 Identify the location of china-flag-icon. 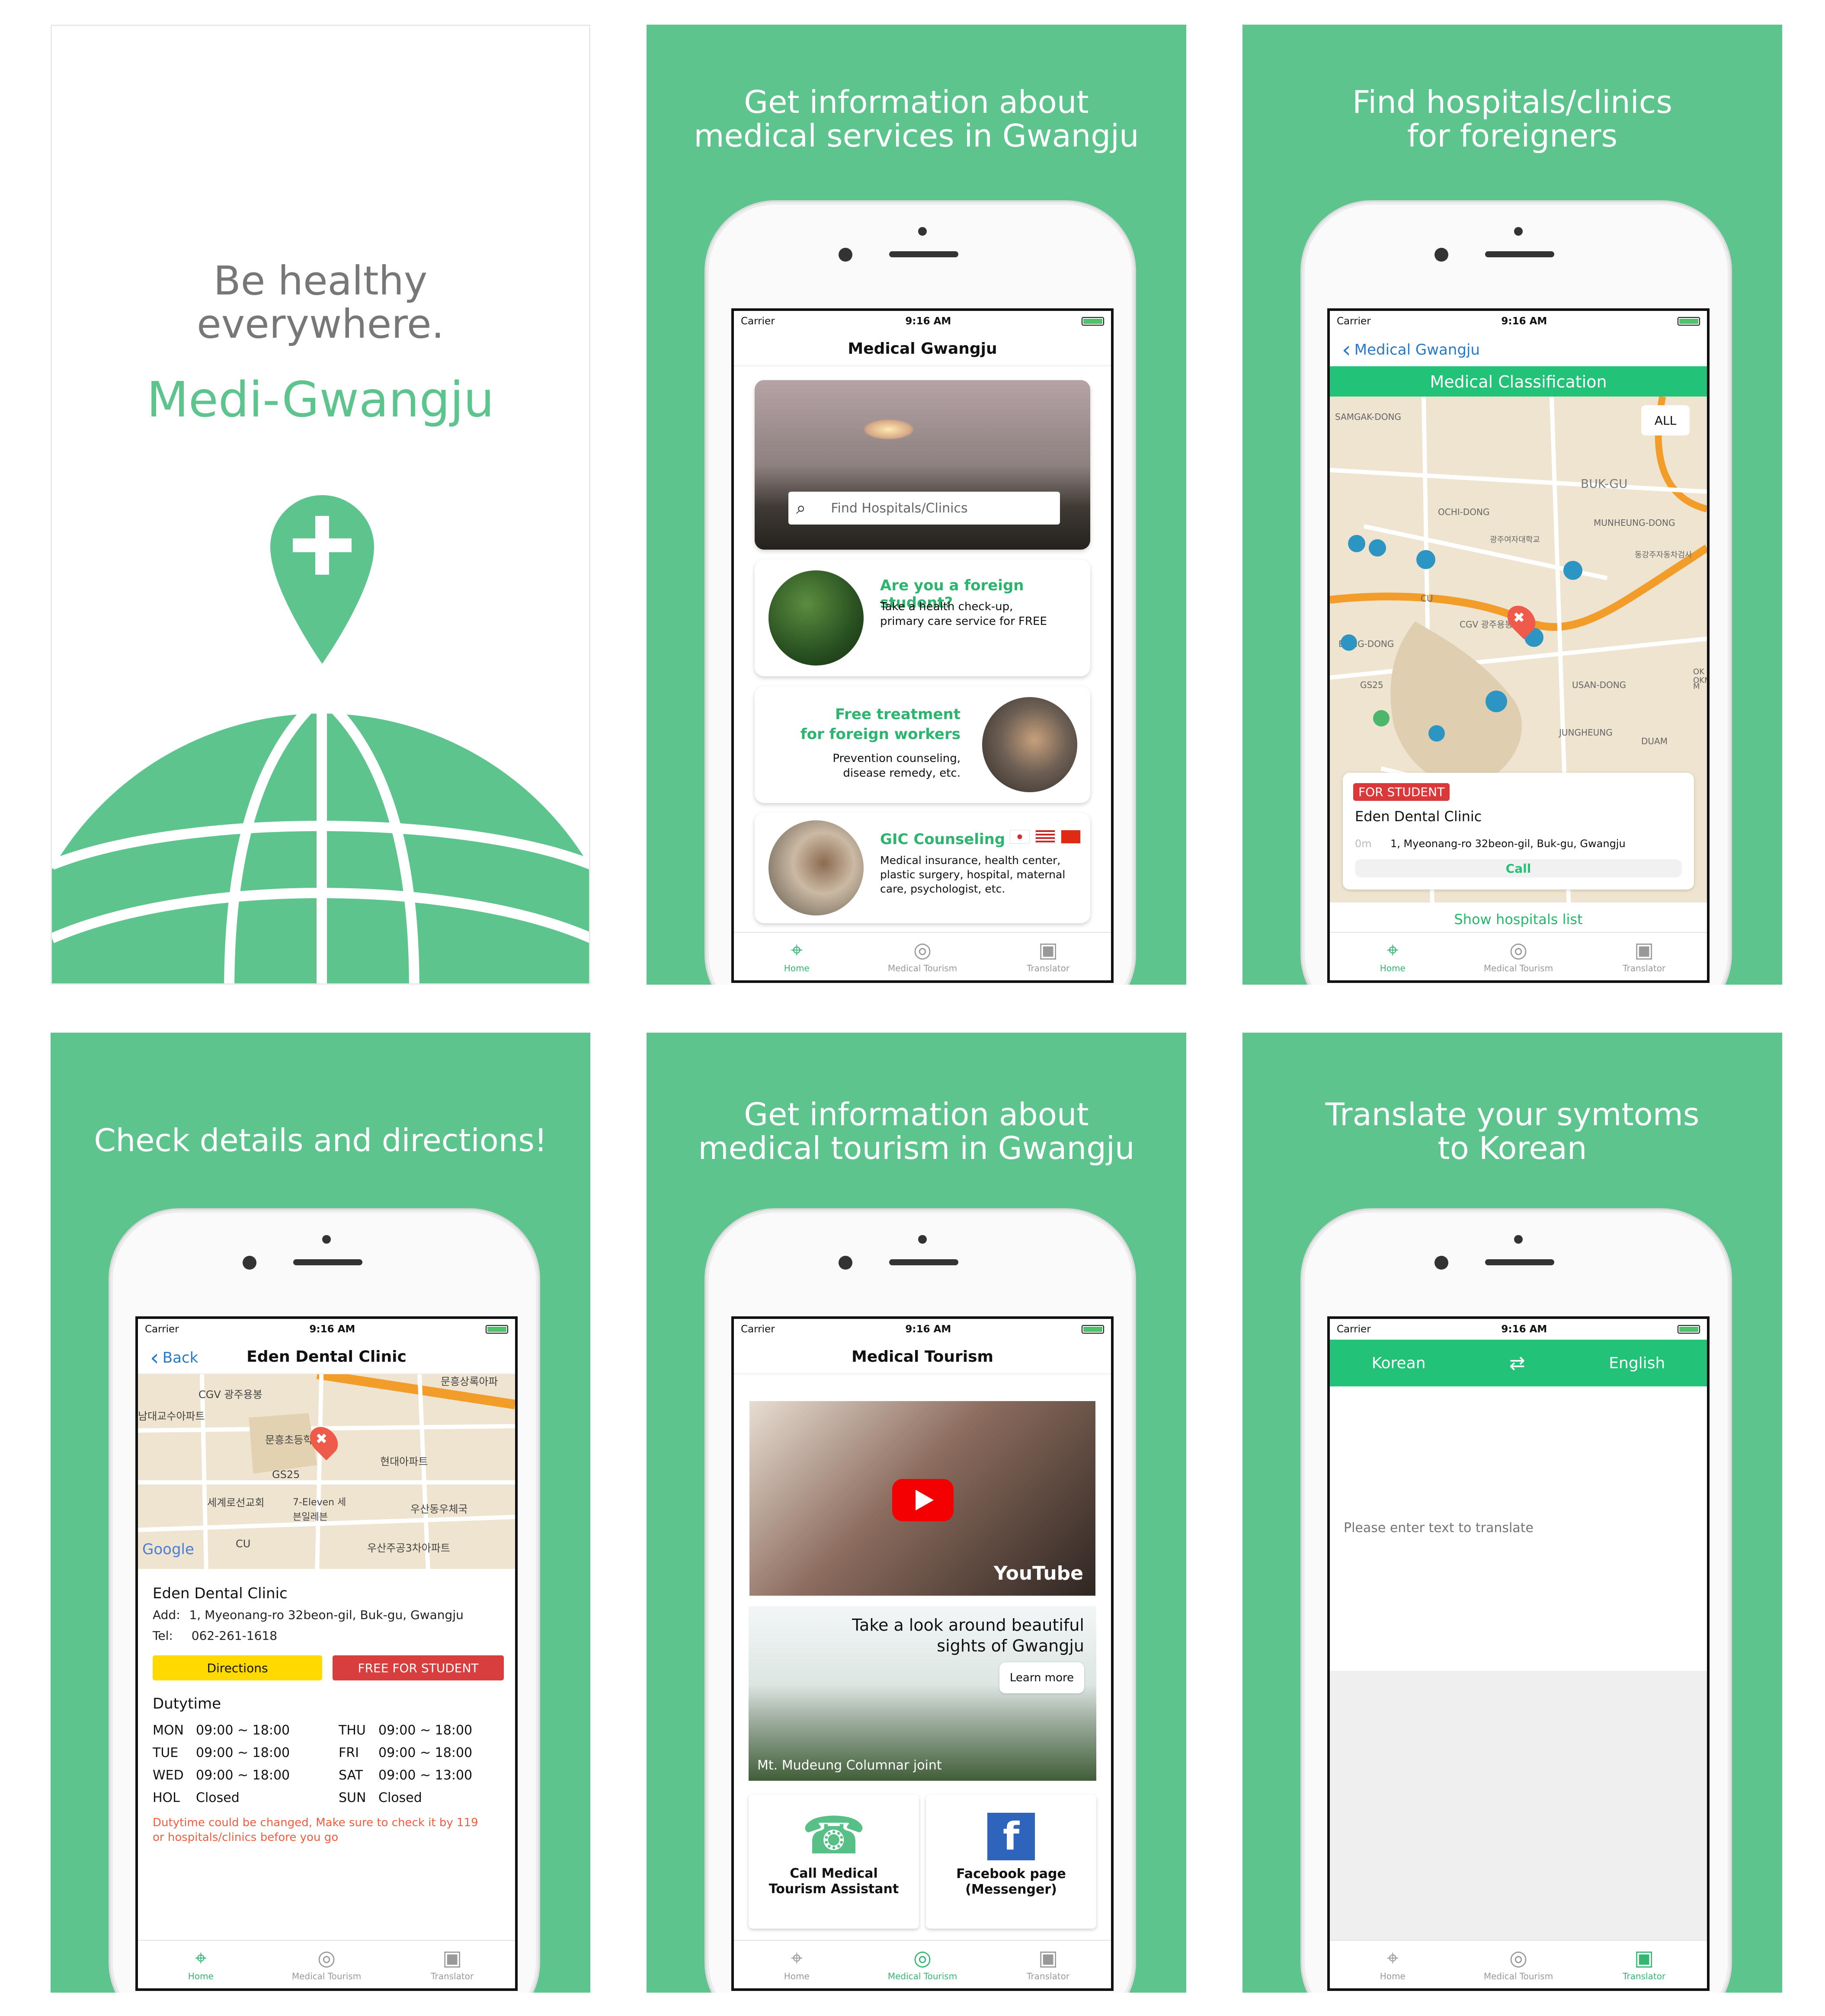
(1071, 837).